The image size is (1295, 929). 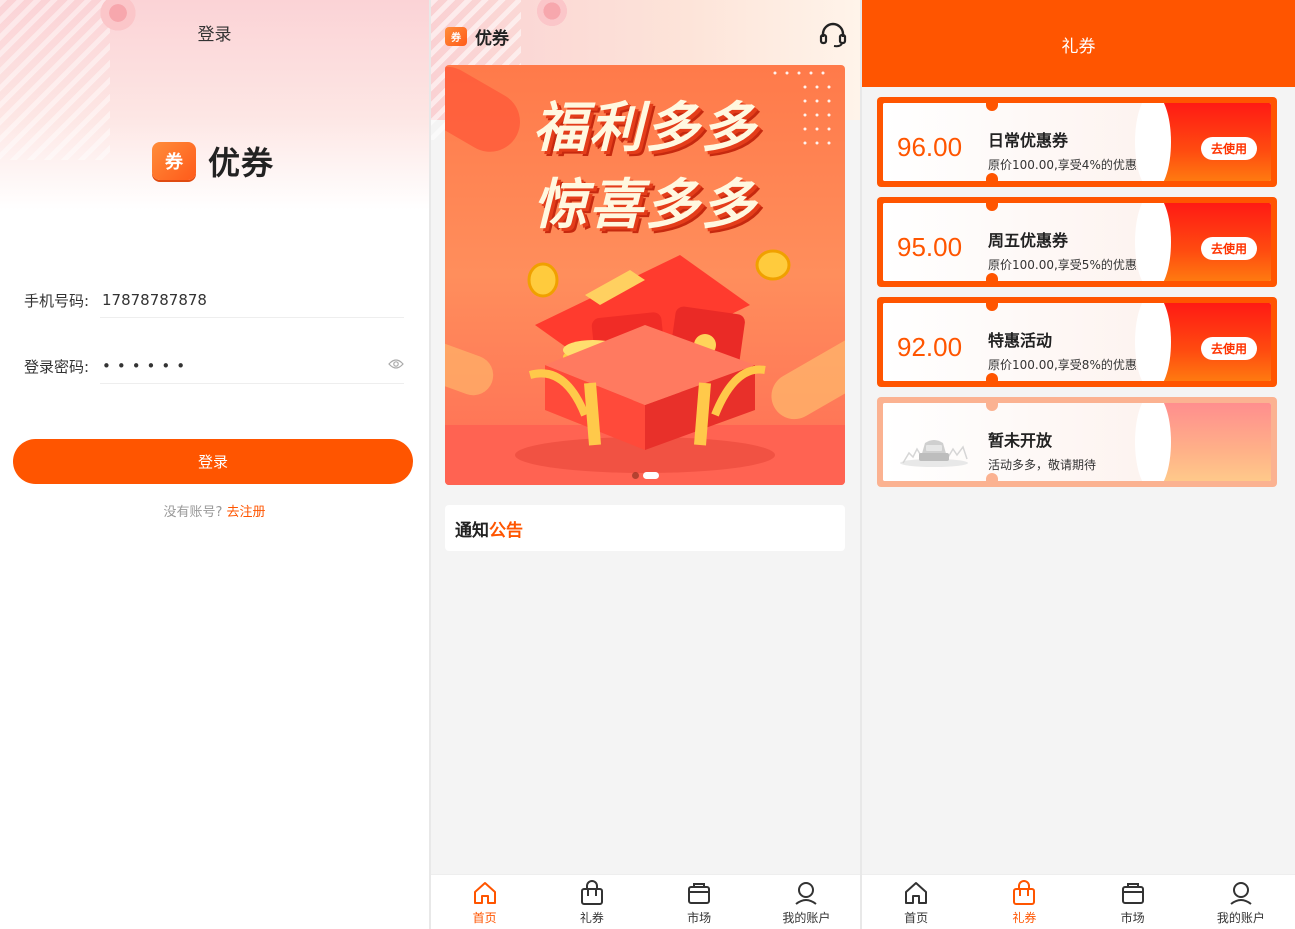 I want to click on coupon-description: 活动多多，敬请期待, so click(x=1042, y=465).